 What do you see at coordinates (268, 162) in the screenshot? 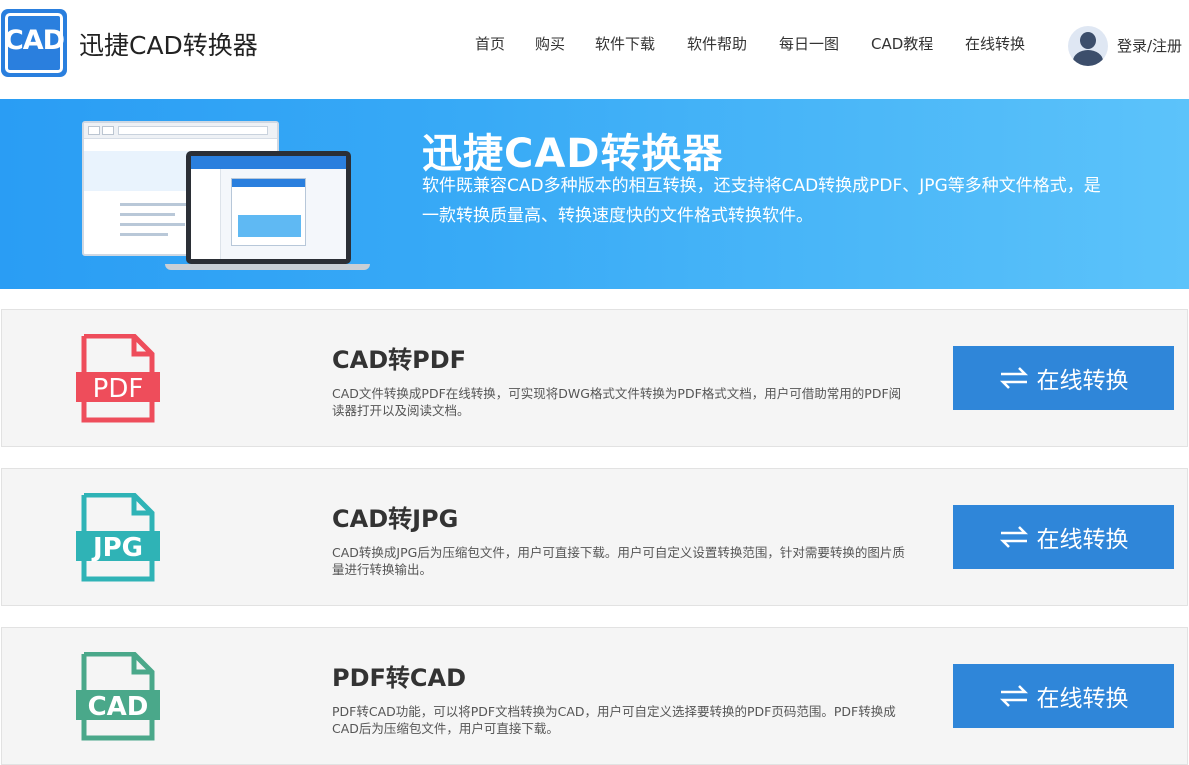
I see `mock-app-titlebar` at bounding box center [268, 162].